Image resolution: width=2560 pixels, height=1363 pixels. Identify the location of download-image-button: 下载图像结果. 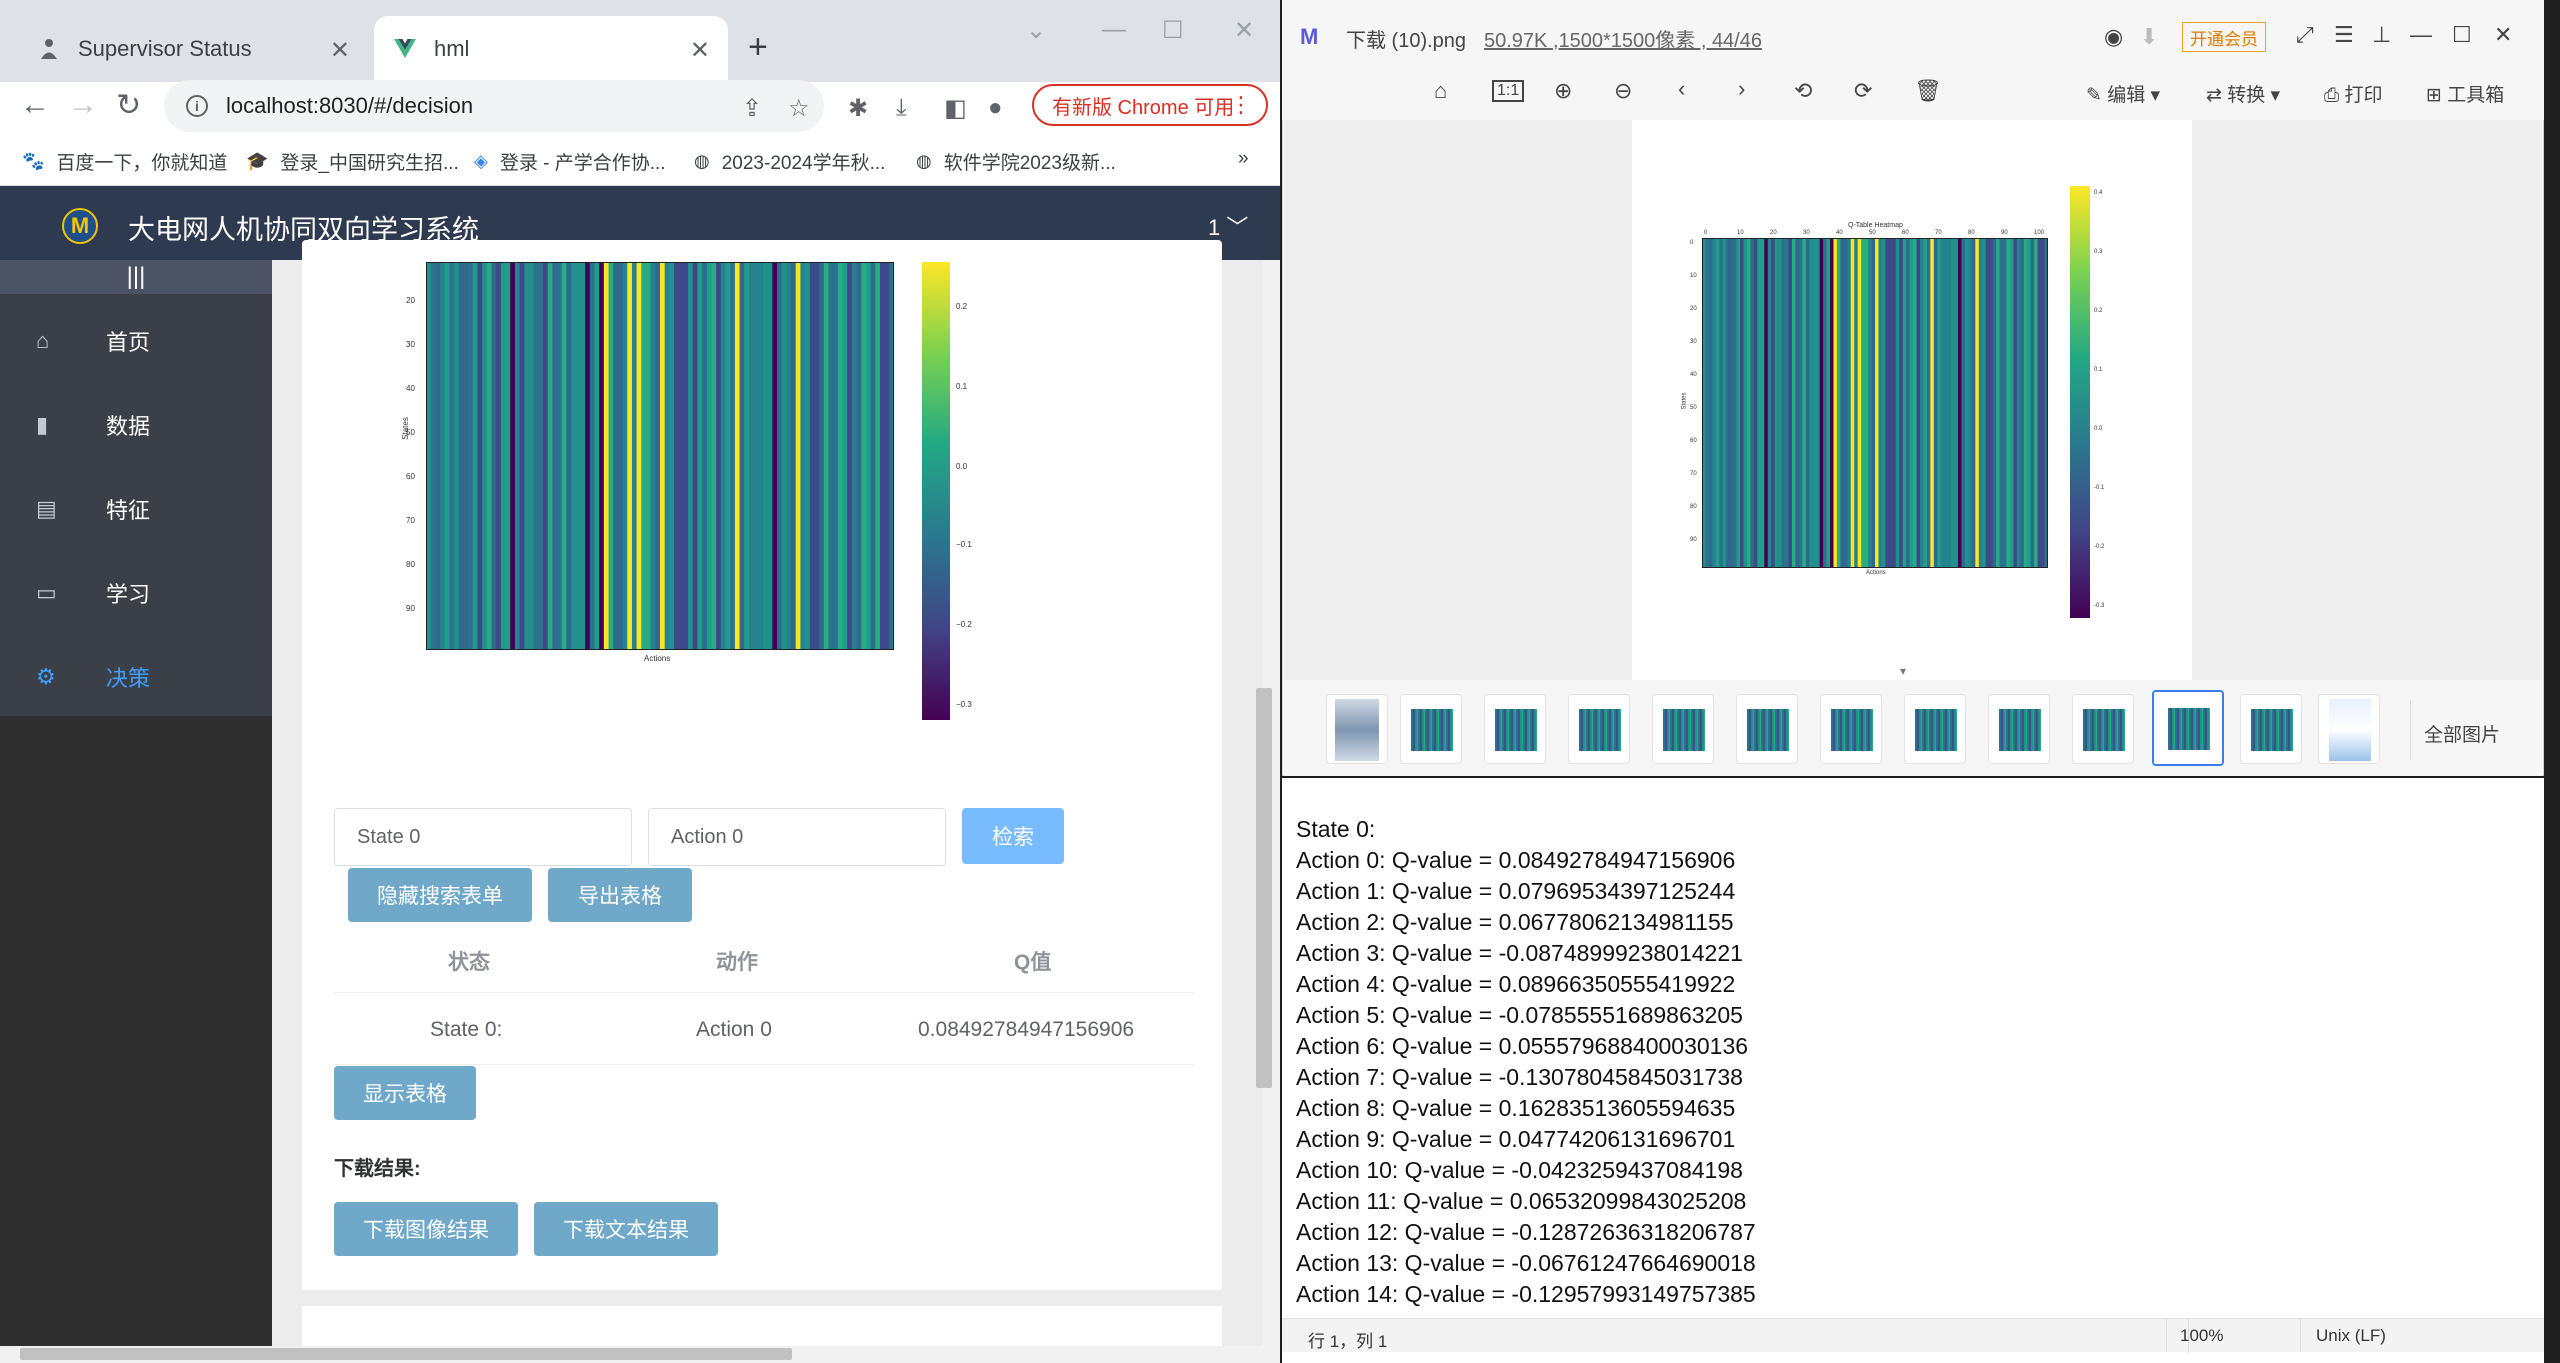
(426, 1229).